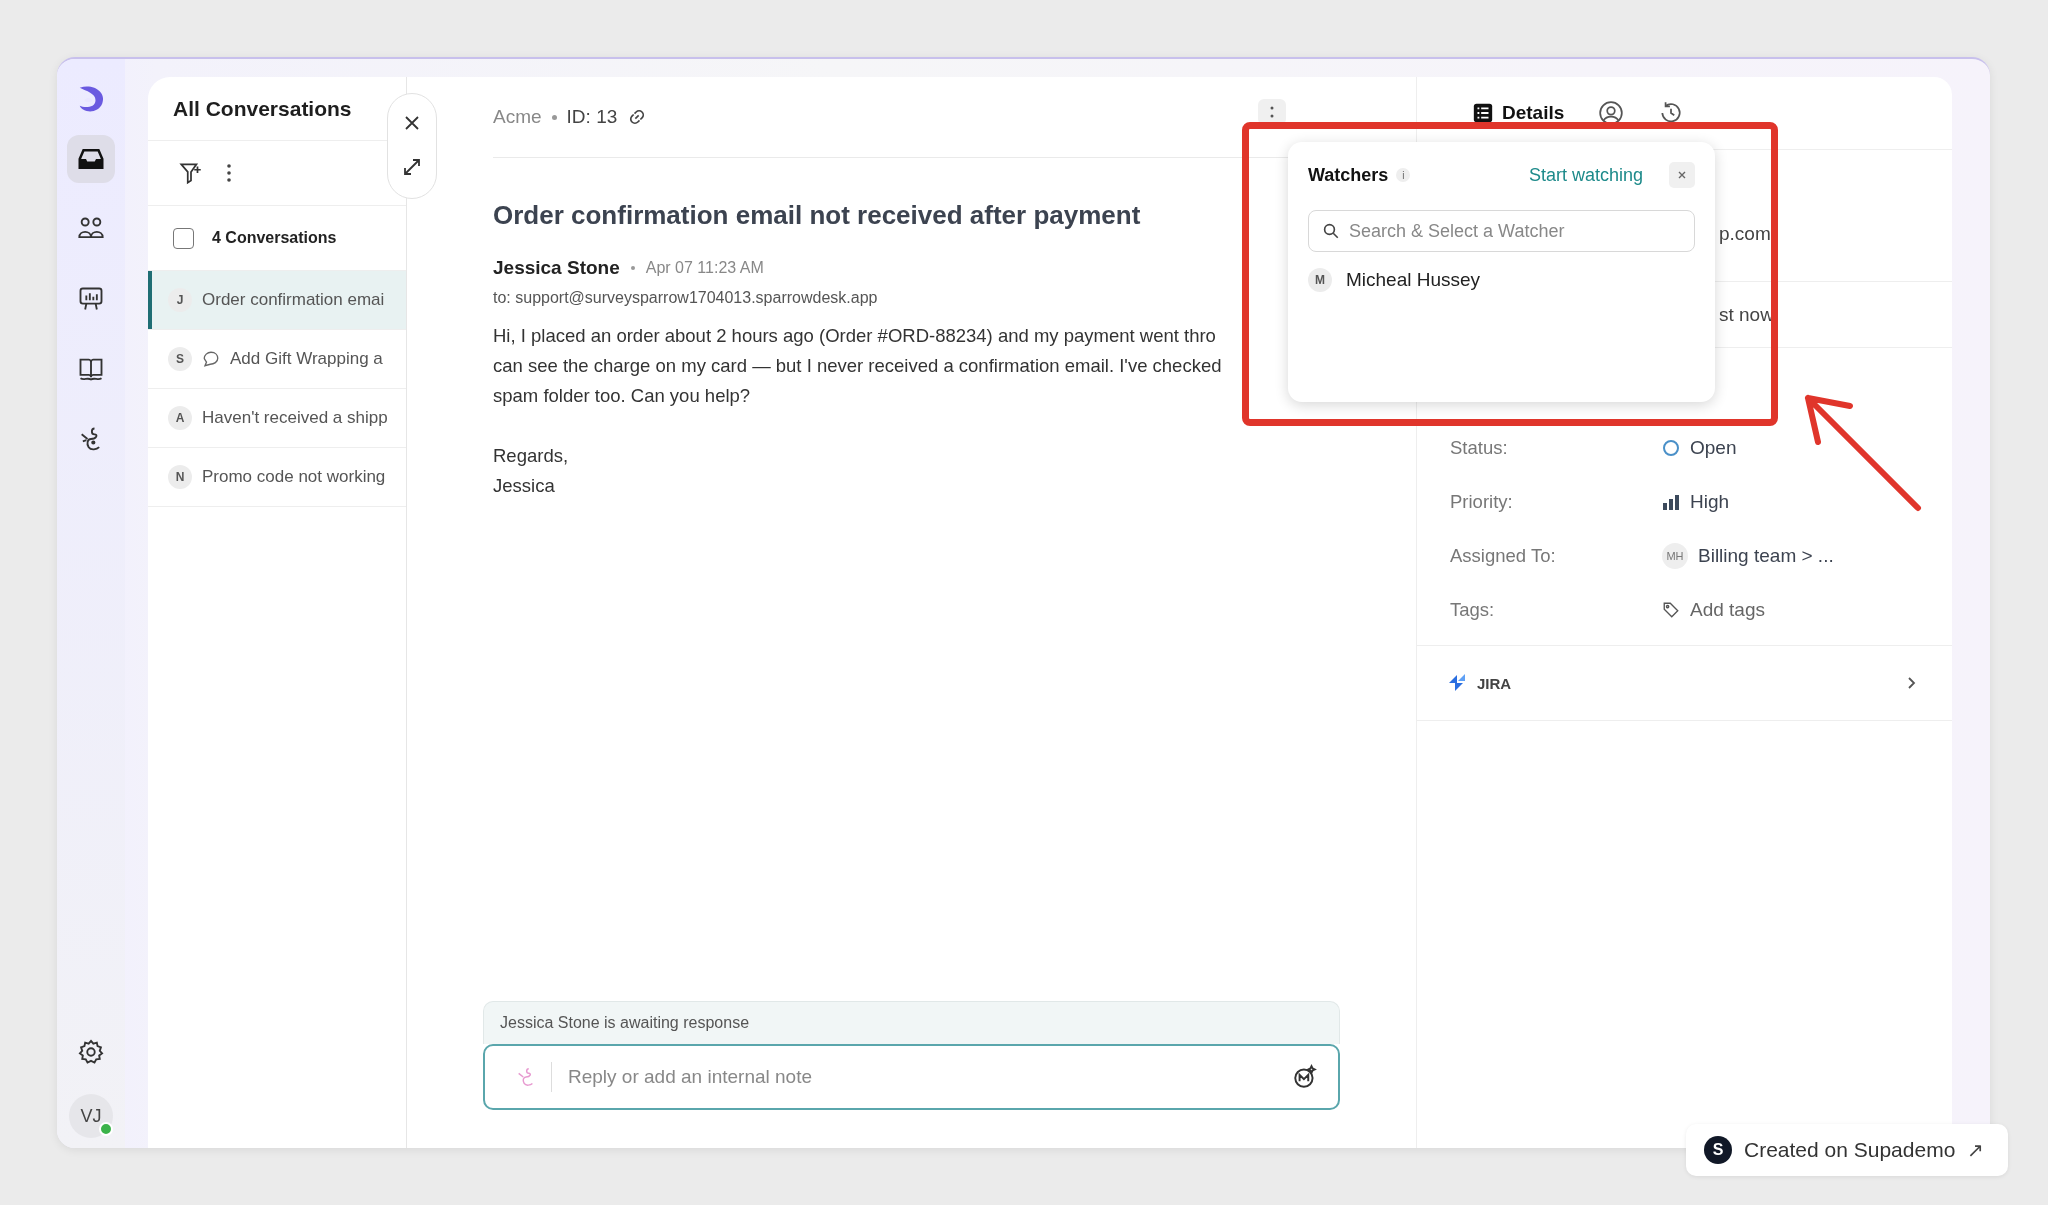  Describe the element at coordinates (180, 418) in the screenshot. I see `initial-avatar: A` at that location.